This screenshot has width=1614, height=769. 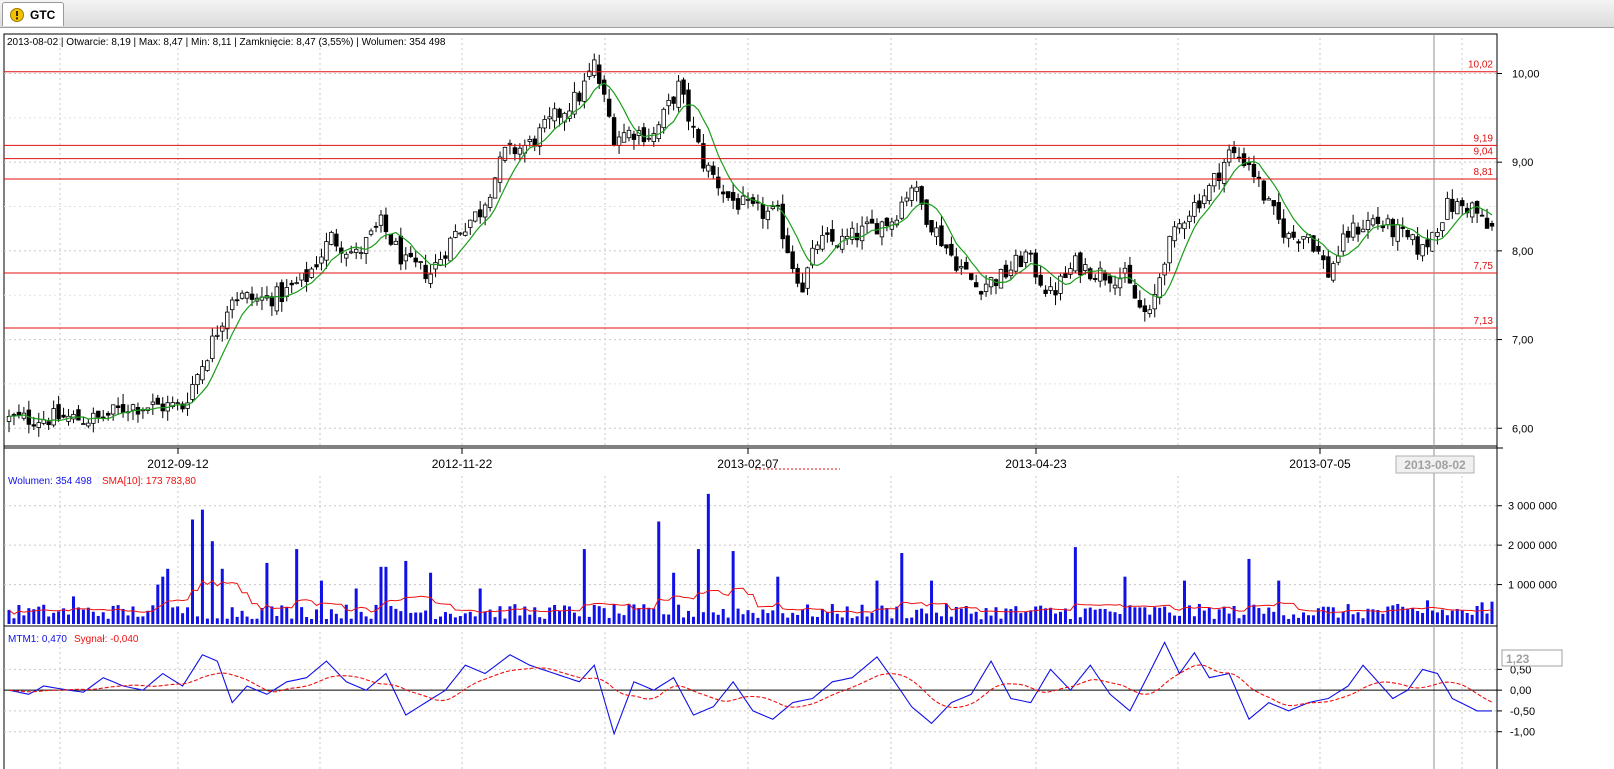 What do you see at coordinates (17, 14) in the screenshot?
I see `warning-icon` at bounding box center [17, 14].